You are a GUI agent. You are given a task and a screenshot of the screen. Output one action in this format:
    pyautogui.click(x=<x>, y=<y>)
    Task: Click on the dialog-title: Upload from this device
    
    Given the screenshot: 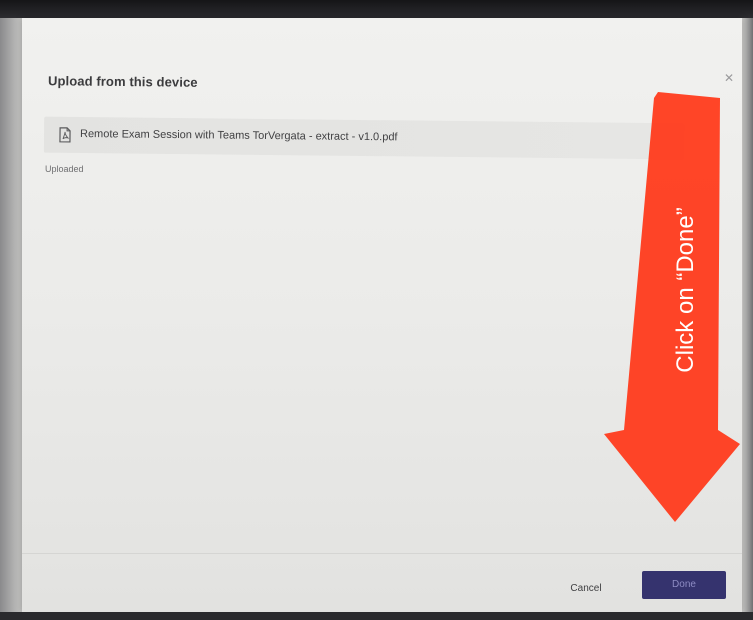 What is the action you would take?
    pyautogui.click(x=122, y=81)
    